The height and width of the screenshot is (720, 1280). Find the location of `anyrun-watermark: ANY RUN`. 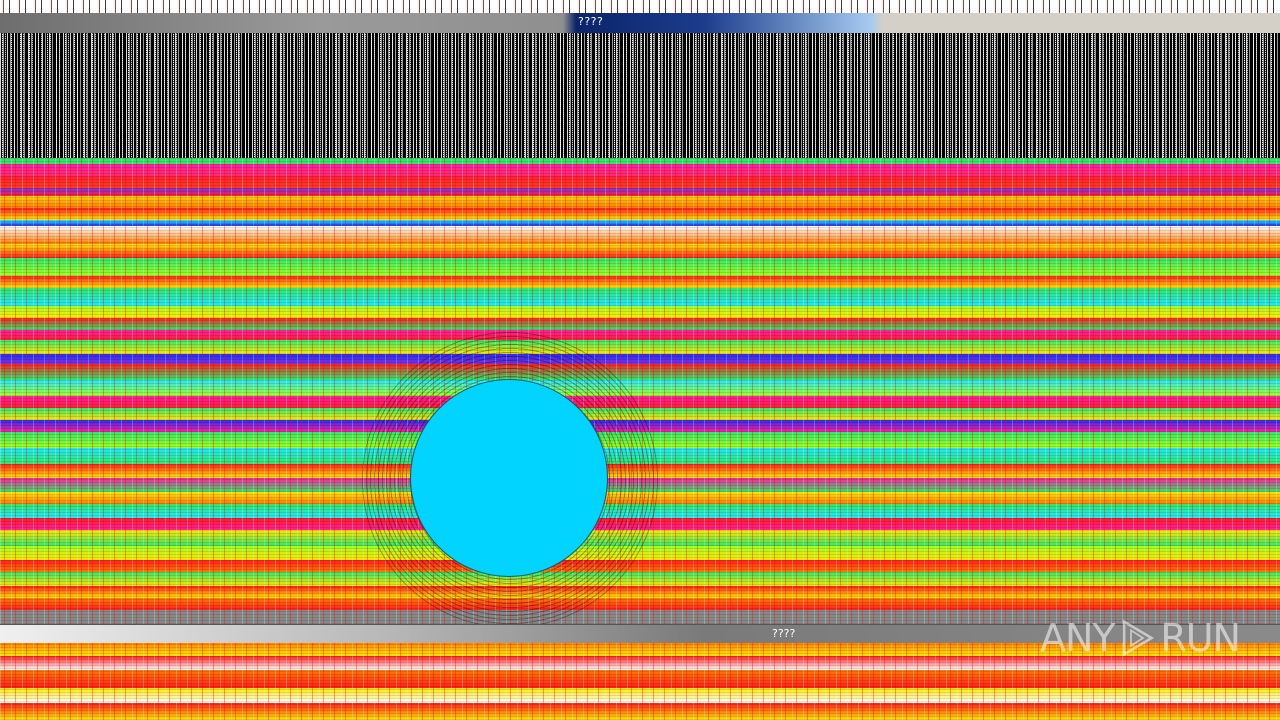

anyrun-watermark: ANY RUN is located at coordinates (1140, 638).